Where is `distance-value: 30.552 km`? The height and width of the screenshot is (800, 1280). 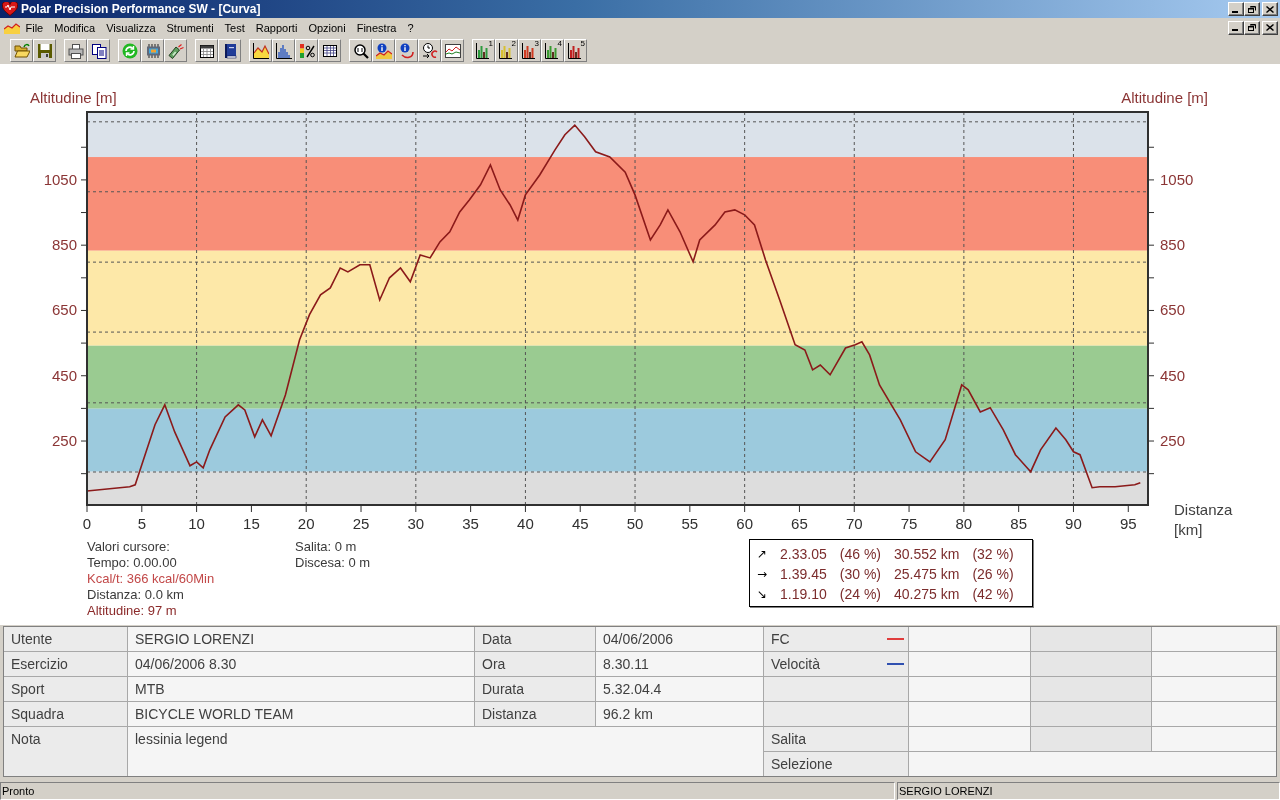 distance-value: 30.552 km is located at coordinates (927, 554).